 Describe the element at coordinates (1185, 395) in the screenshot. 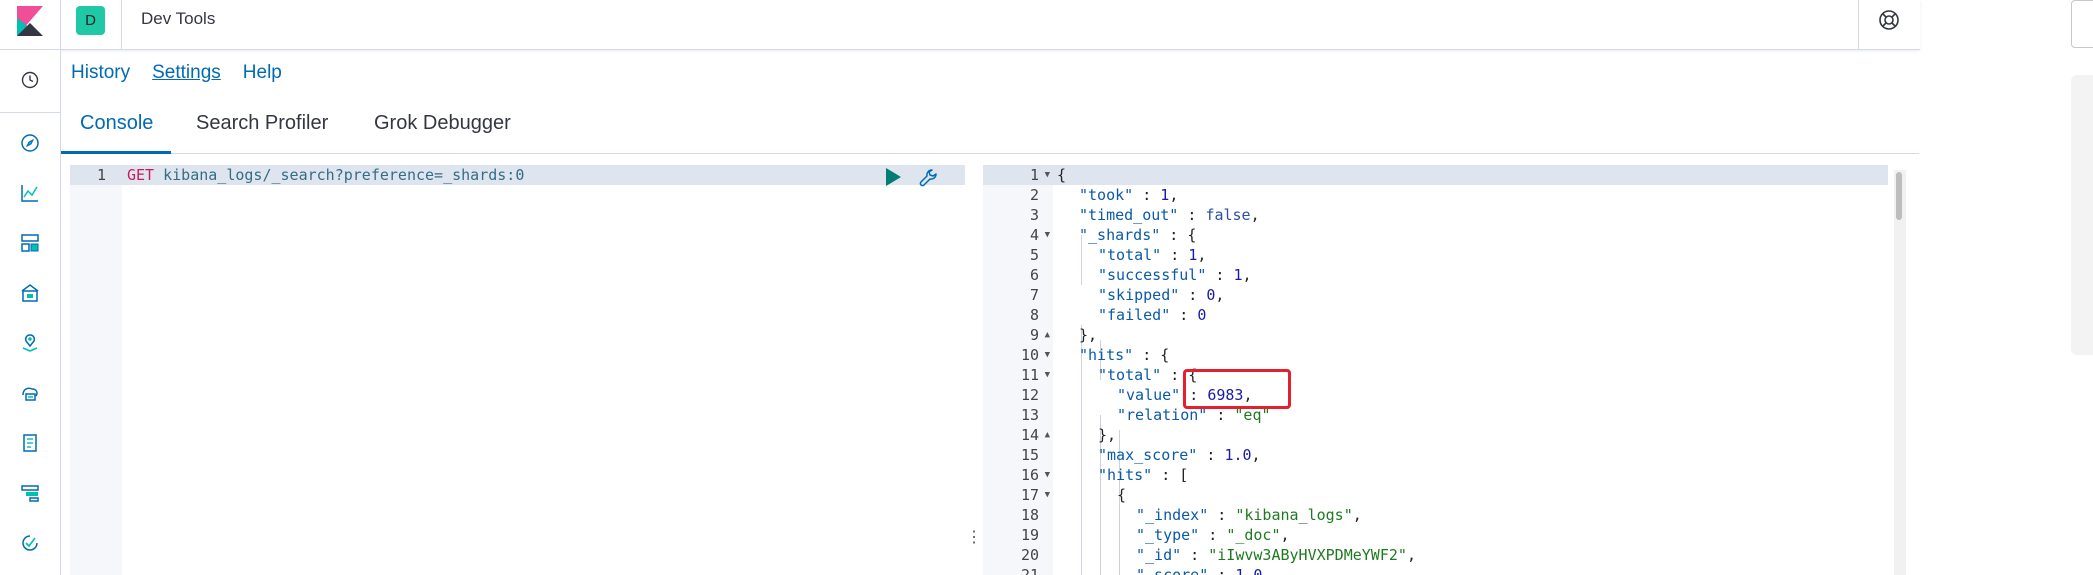

I see `code-line: "value" : 6983,` at that location.